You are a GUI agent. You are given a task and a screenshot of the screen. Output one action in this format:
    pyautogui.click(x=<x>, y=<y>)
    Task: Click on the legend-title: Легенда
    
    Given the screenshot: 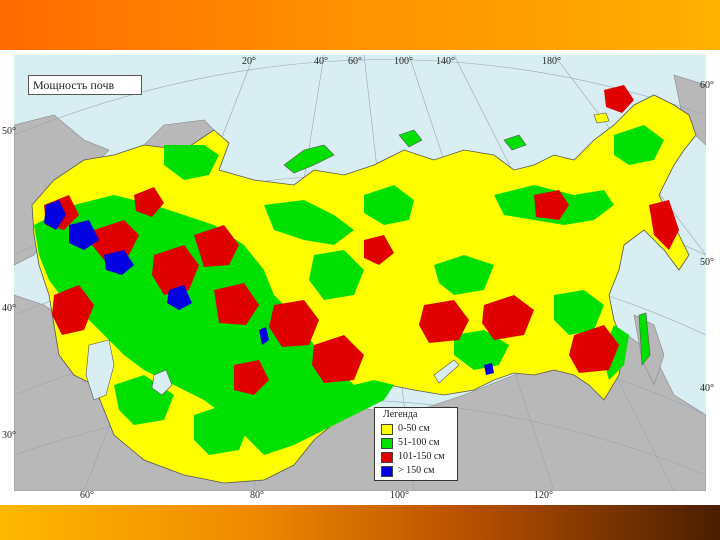 What is the action you would take?
    pyautogui.click(x=400, y=414)
    